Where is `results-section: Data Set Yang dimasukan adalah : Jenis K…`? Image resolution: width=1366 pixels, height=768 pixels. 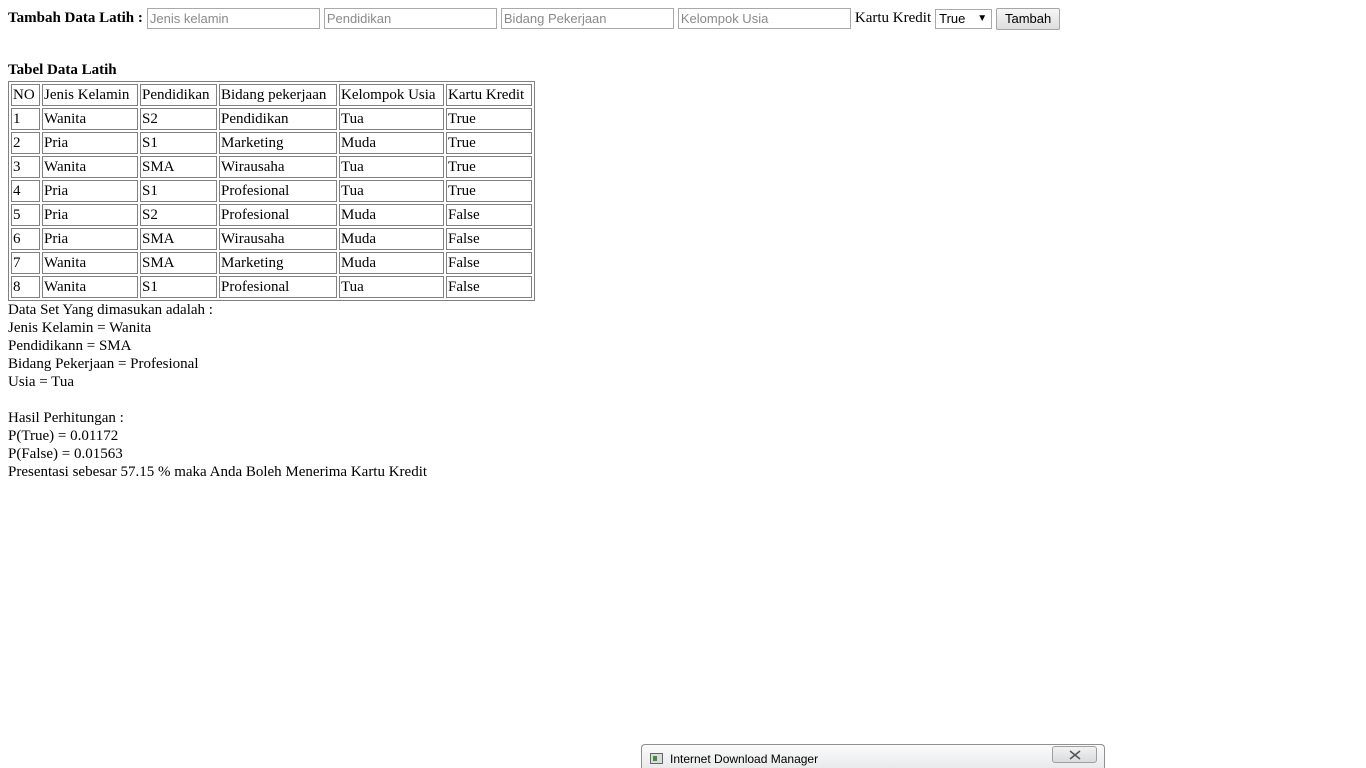
results-section: Data Set Yang dimasukan adalah : Jenis K… is located at coordinates (217, 391).